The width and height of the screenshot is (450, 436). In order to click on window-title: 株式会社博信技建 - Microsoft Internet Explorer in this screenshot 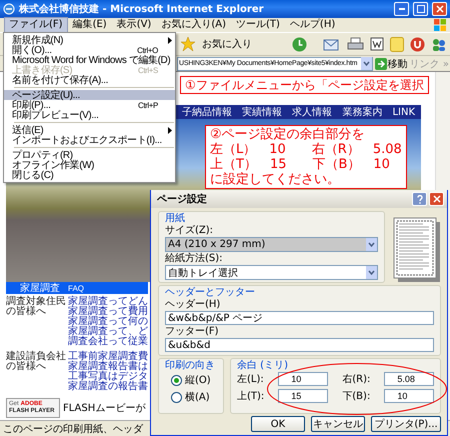, I will do `click(142, 9)`.